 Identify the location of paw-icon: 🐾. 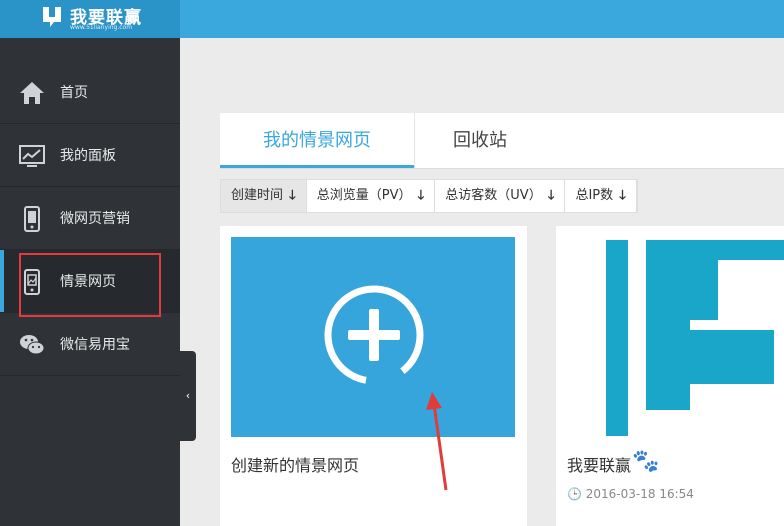
(646, 461).